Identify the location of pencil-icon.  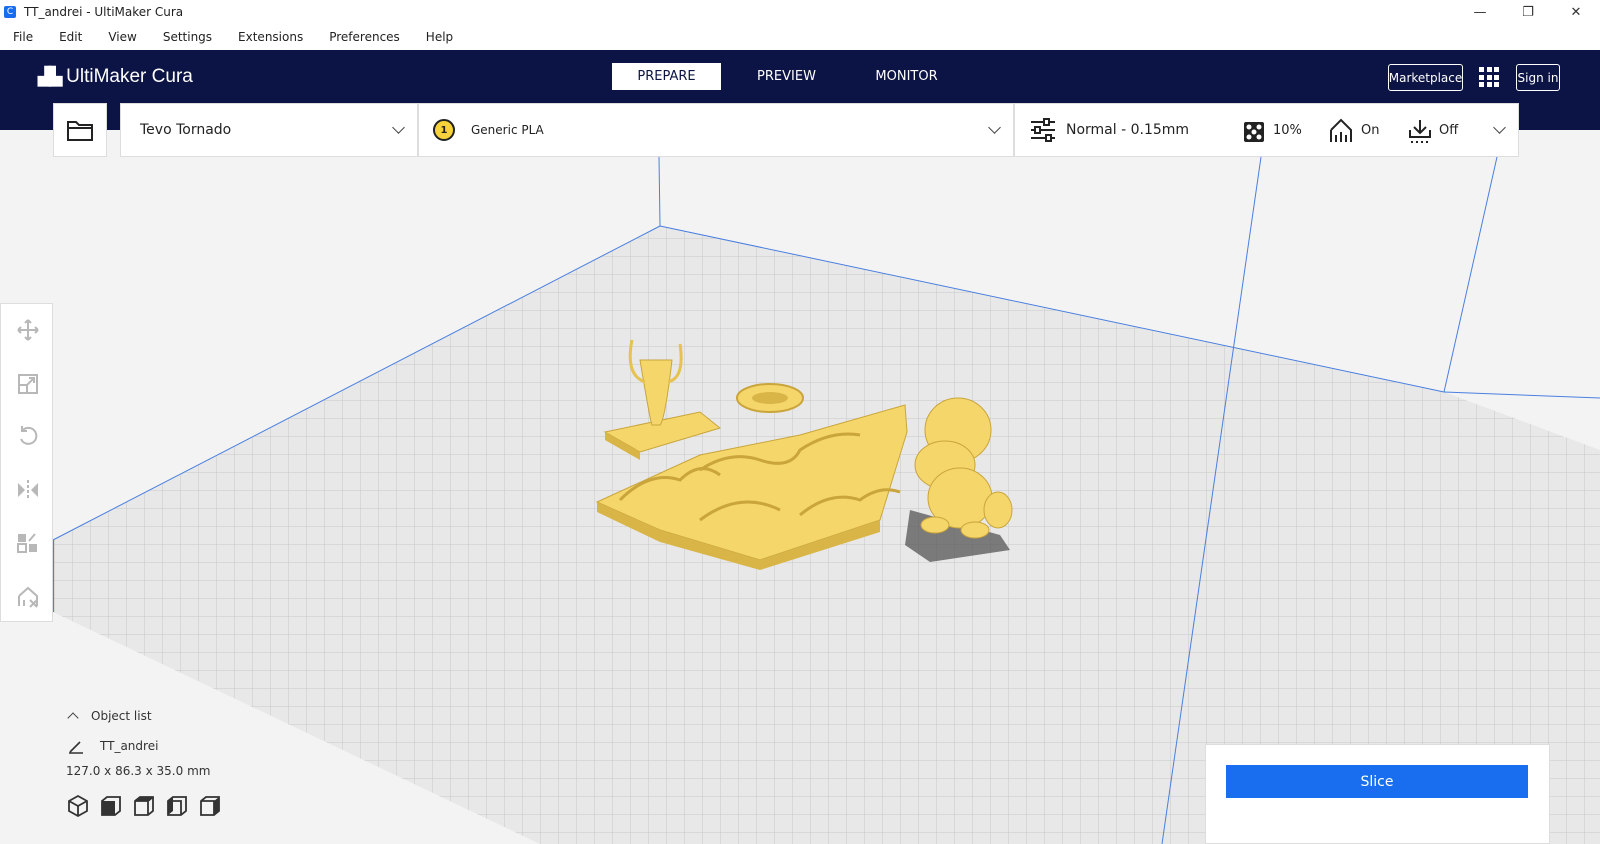
(76, 747).